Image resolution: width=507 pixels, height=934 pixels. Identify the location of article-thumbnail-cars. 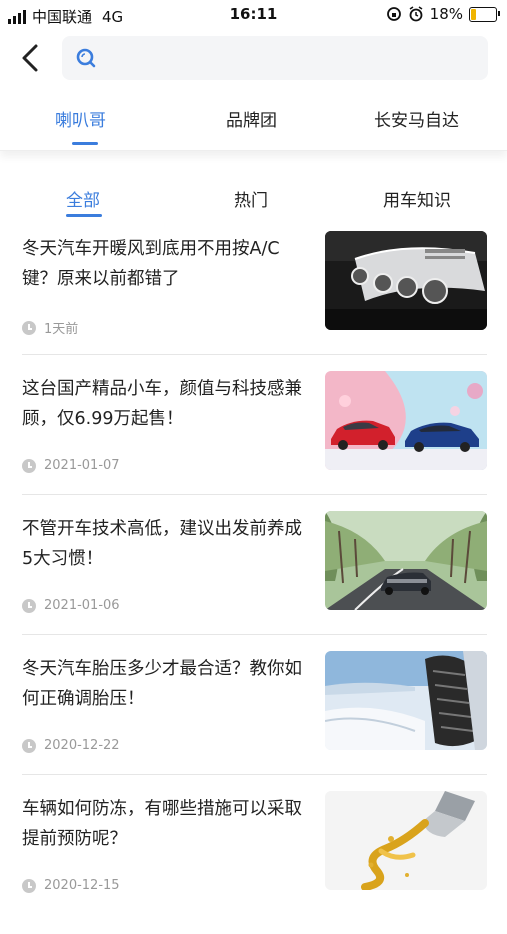
(406, 420).